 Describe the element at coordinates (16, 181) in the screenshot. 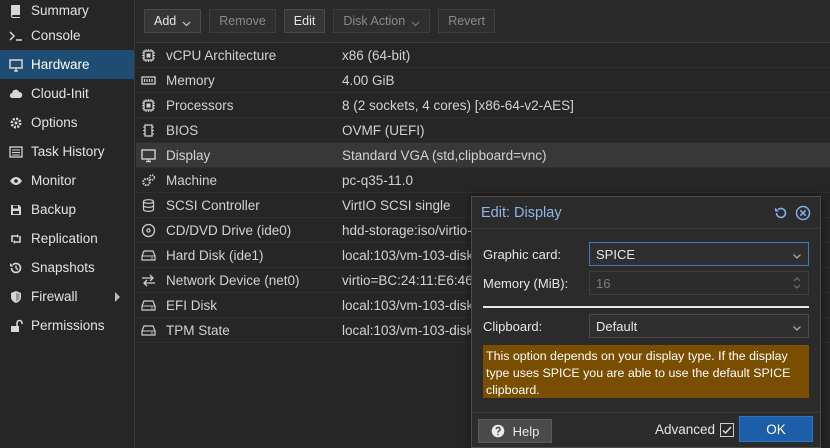

I see `eye-icon` at that location.